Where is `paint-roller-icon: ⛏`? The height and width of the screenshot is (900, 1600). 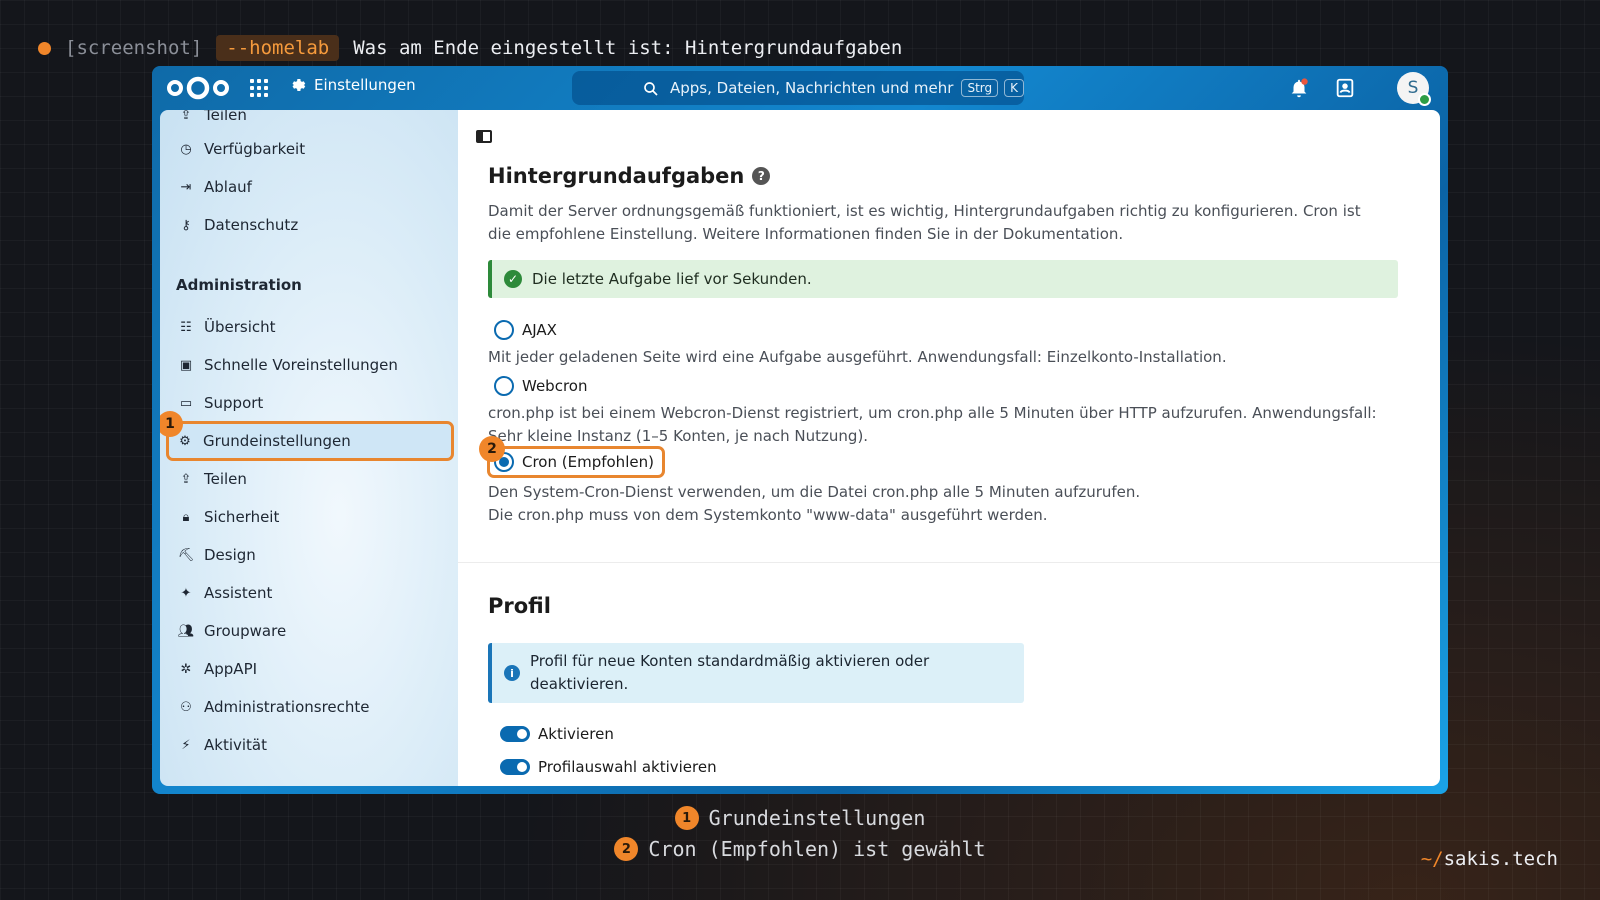 paint-roller-icon: ⛏ is located at coordinates (186, 555).